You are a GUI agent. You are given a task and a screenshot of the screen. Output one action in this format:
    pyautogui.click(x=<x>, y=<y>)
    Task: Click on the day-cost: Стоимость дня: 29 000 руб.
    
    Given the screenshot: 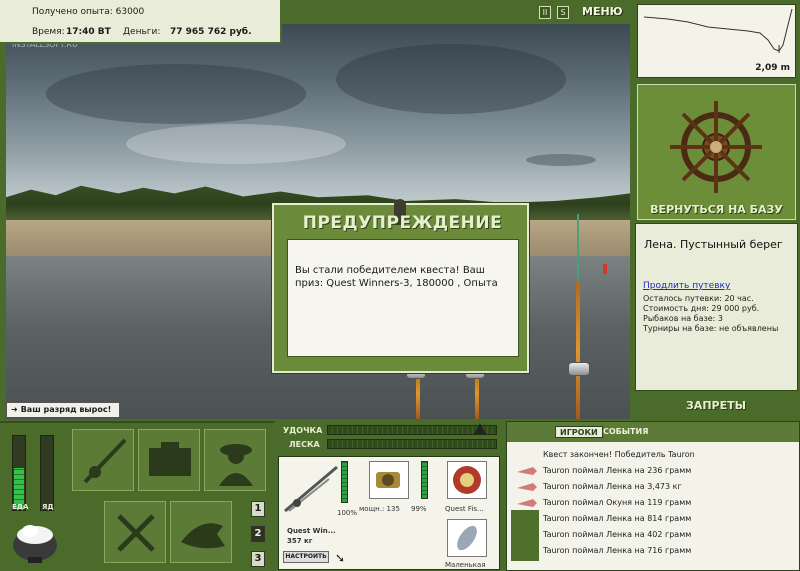 What is the action you would take?
    pyautogui.click(x=701, y=308)
    